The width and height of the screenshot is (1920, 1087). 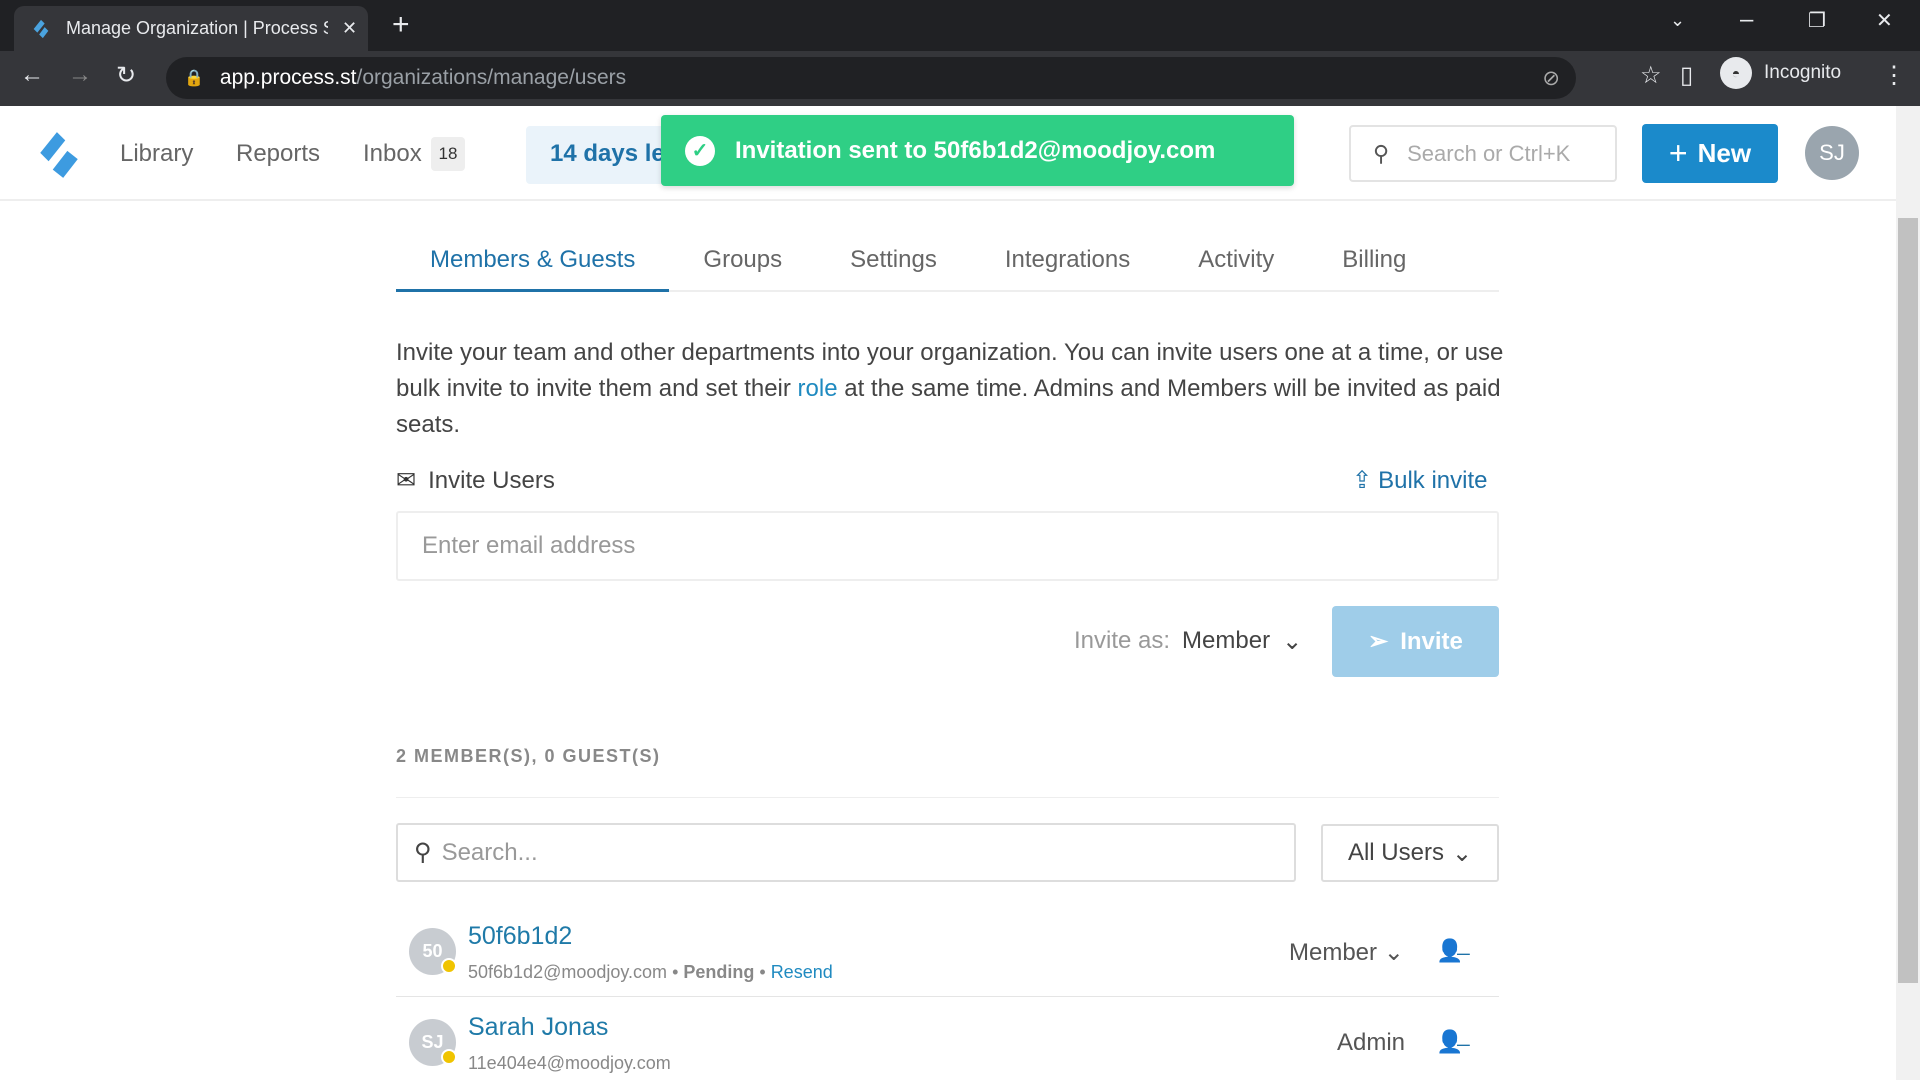 I want to click on browser-tab: Manage Organization | Process St ✕, so click(x=191, y=28).